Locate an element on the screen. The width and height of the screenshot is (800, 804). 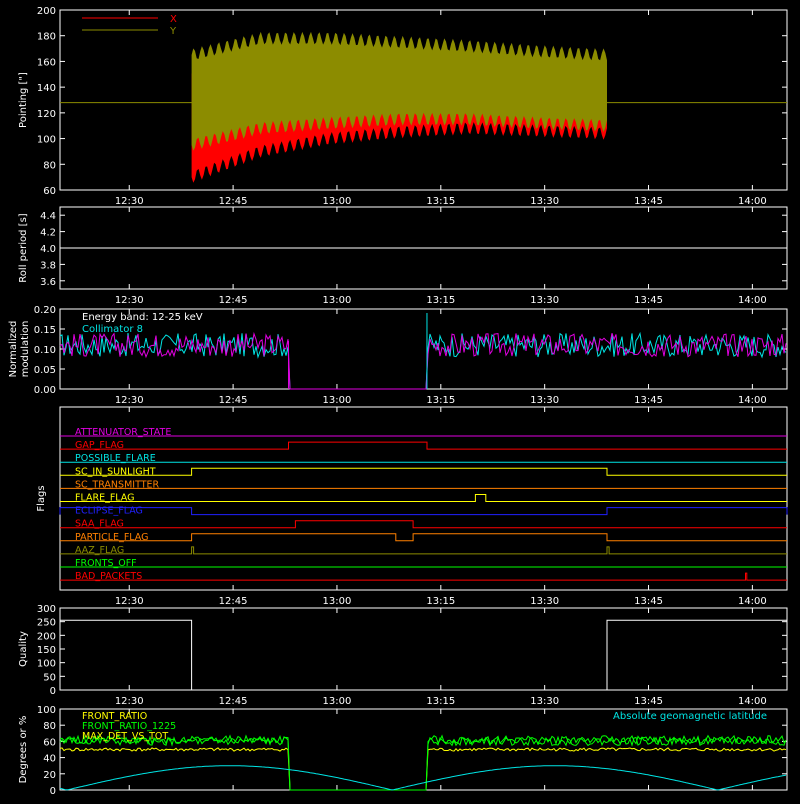
roll-ytick-label-3: 4.2 is located at coordinates (48, 233).